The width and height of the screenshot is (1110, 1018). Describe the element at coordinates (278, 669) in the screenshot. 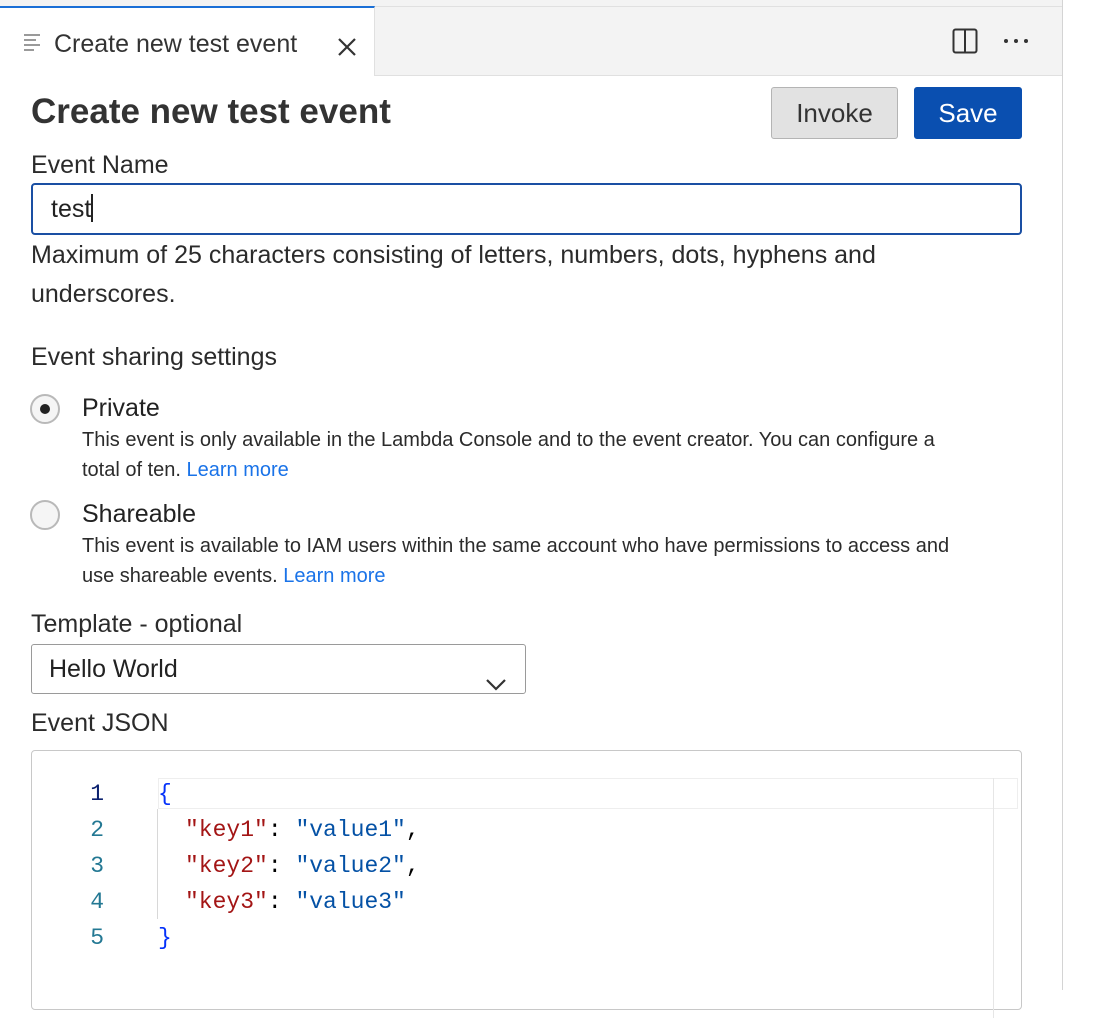

I see `template-select: Hello World` at that location.